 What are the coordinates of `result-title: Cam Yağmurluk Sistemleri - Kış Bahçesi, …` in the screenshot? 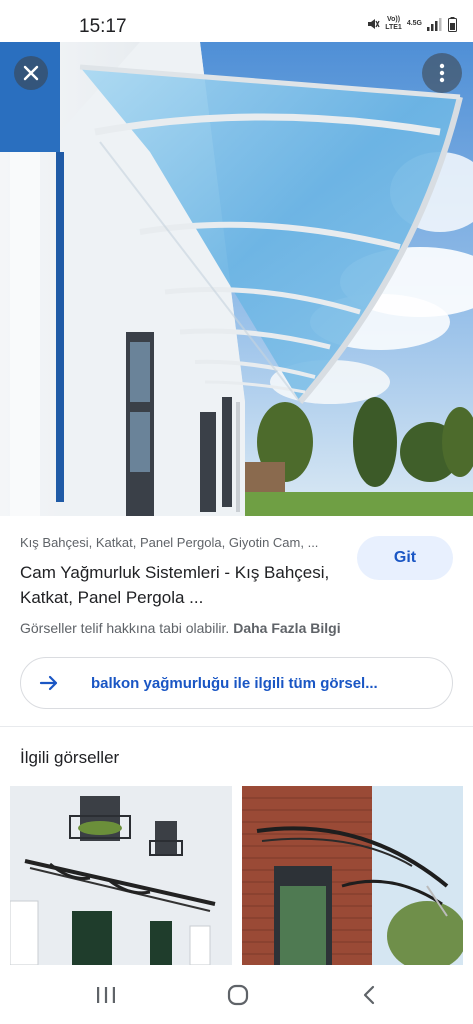 It's located at (180, 585).